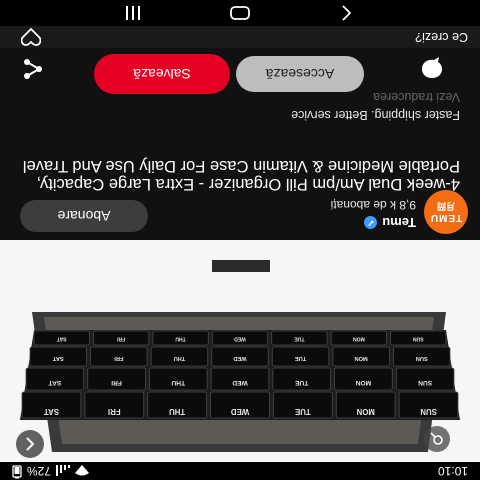 The width and height of the screenshot is (480, 480). What do you see at coordinates (432, 68) in the screenshot?
I see `comment-icon` at bounding box center [432, 68].